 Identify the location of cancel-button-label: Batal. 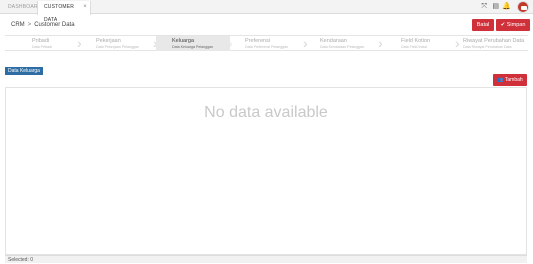
(483, 25).